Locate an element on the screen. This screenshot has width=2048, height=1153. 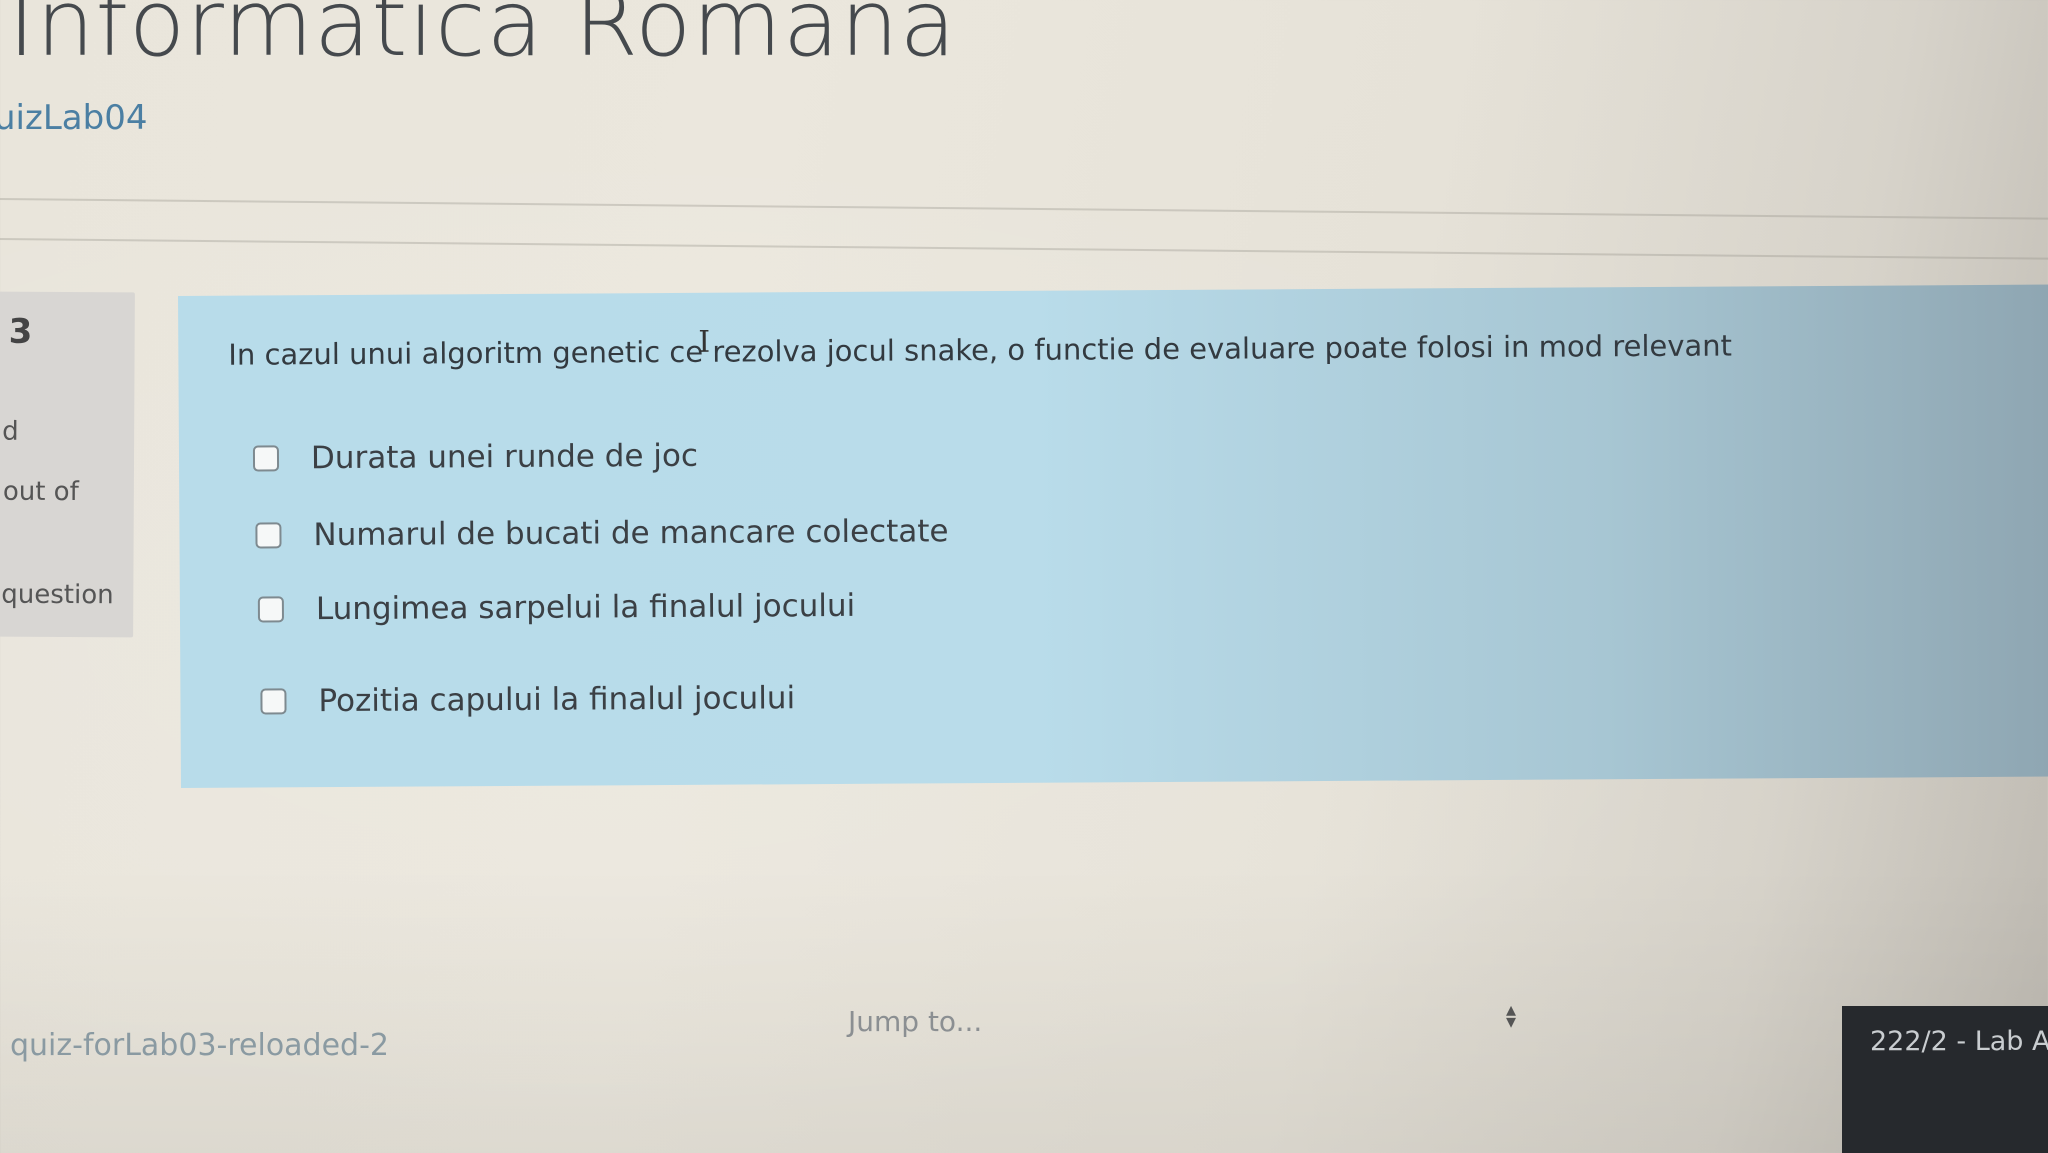
question-number: 3 is located at coordinates (20, 331).